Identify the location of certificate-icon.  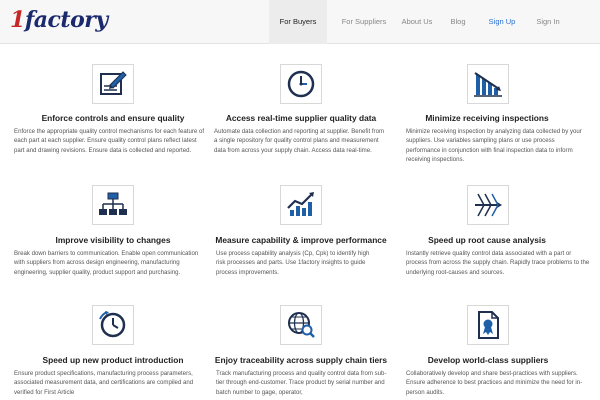
(488, 325).